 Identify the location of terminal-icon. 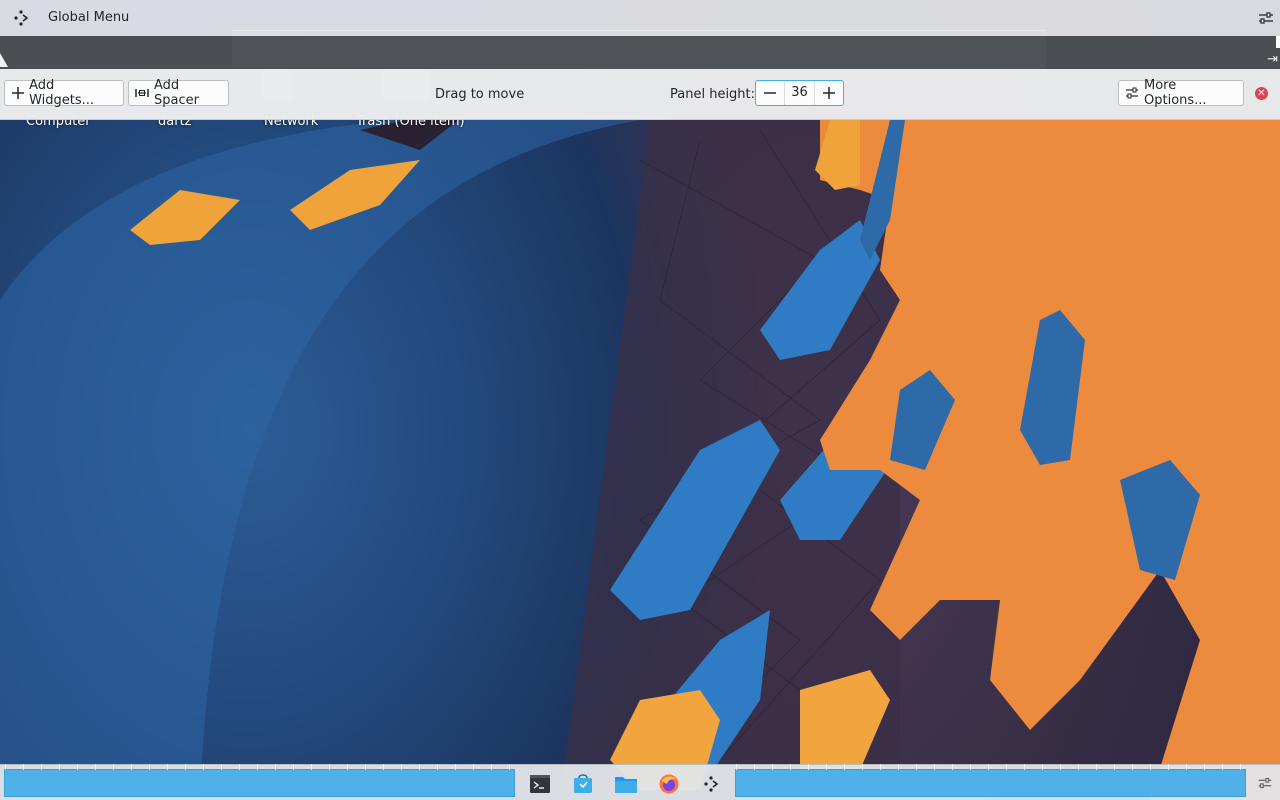
(540, 784).